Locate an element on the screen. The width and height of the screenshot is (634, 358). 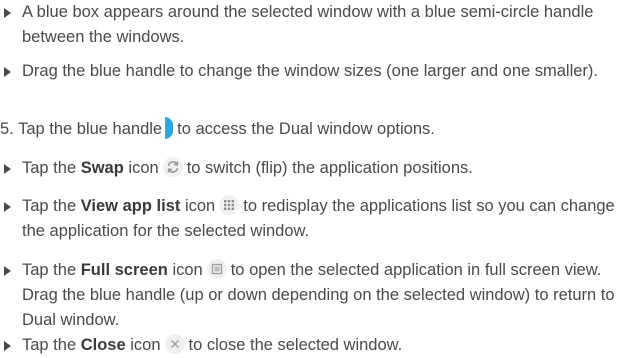
view-app-list-label: View app list is located at coordinates (130, 206).